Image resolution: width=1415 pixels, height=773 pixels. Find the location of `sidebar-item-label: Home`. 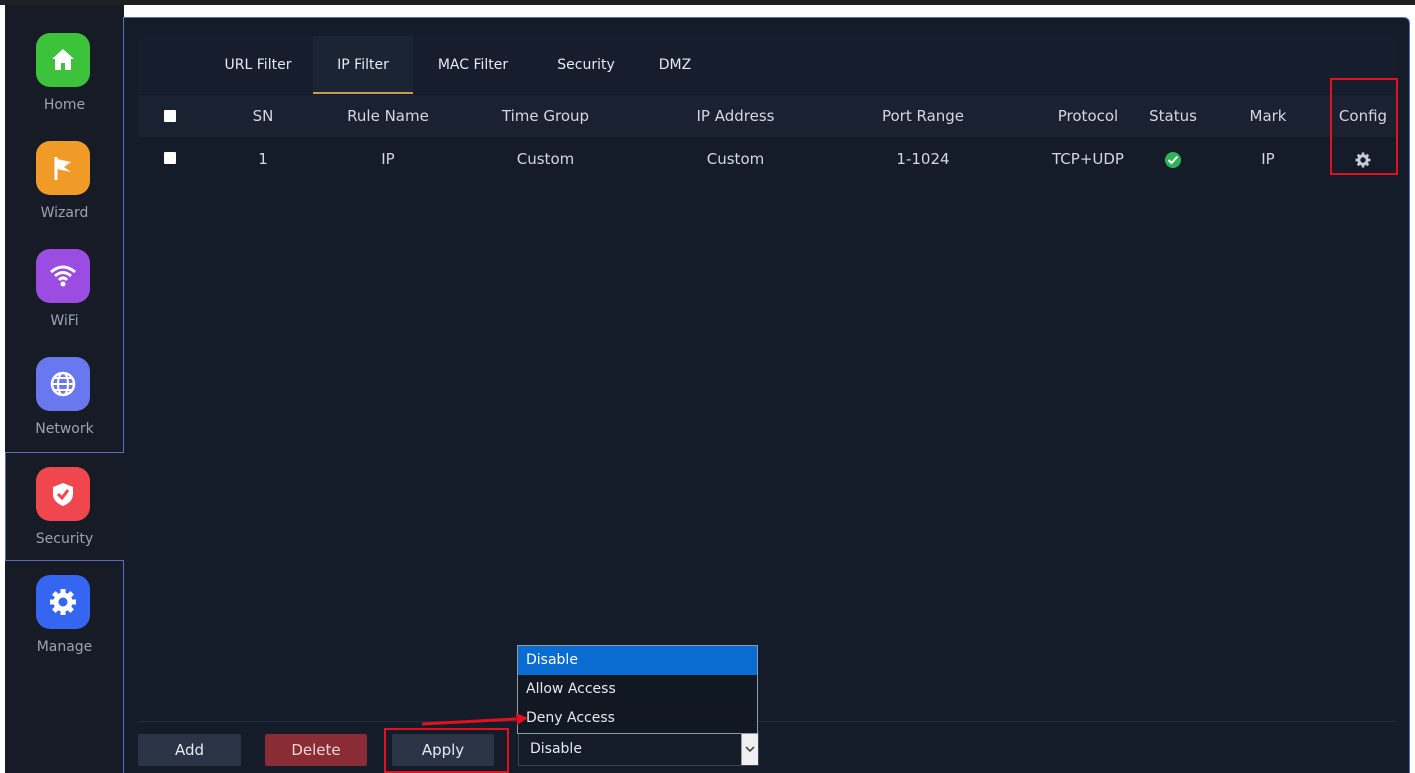

sidebar-item-label: Home is located at coordinates (64, 105).